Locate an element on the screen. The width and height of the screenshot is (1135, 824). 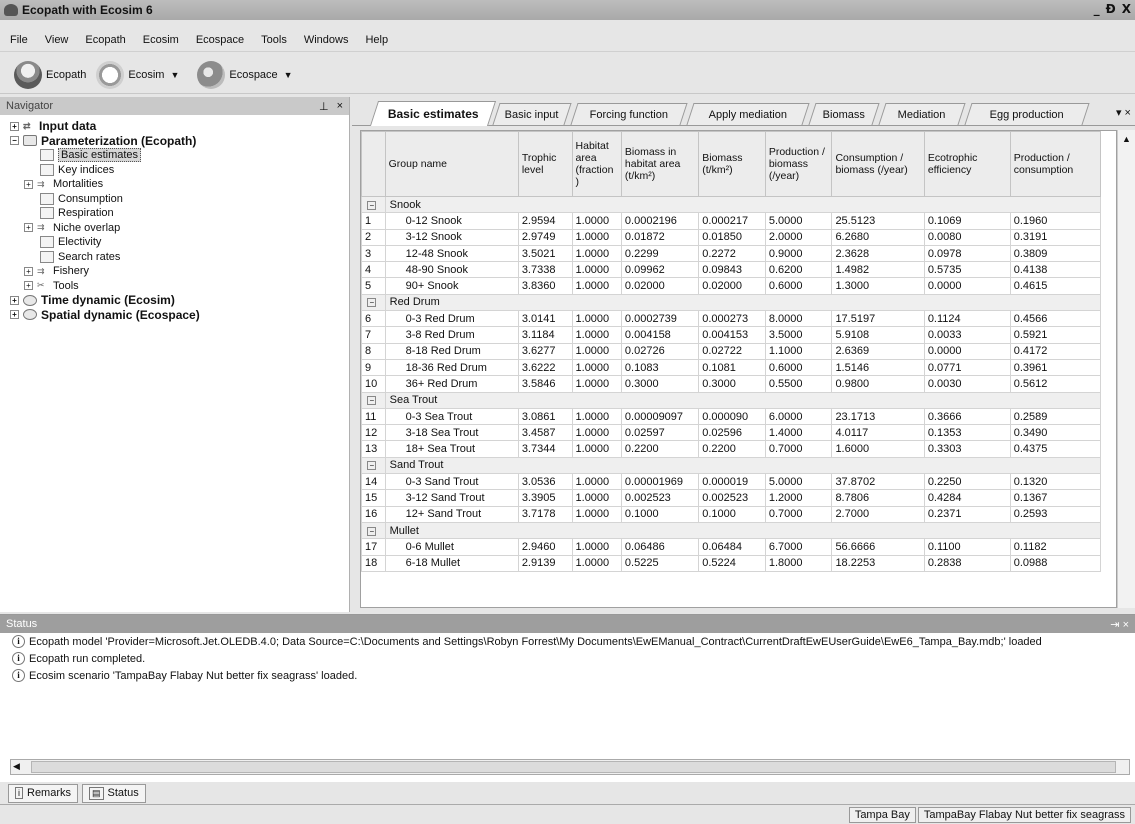
tree-item-basic-estimates: Basic estimates is located at coordinates (179, 155).